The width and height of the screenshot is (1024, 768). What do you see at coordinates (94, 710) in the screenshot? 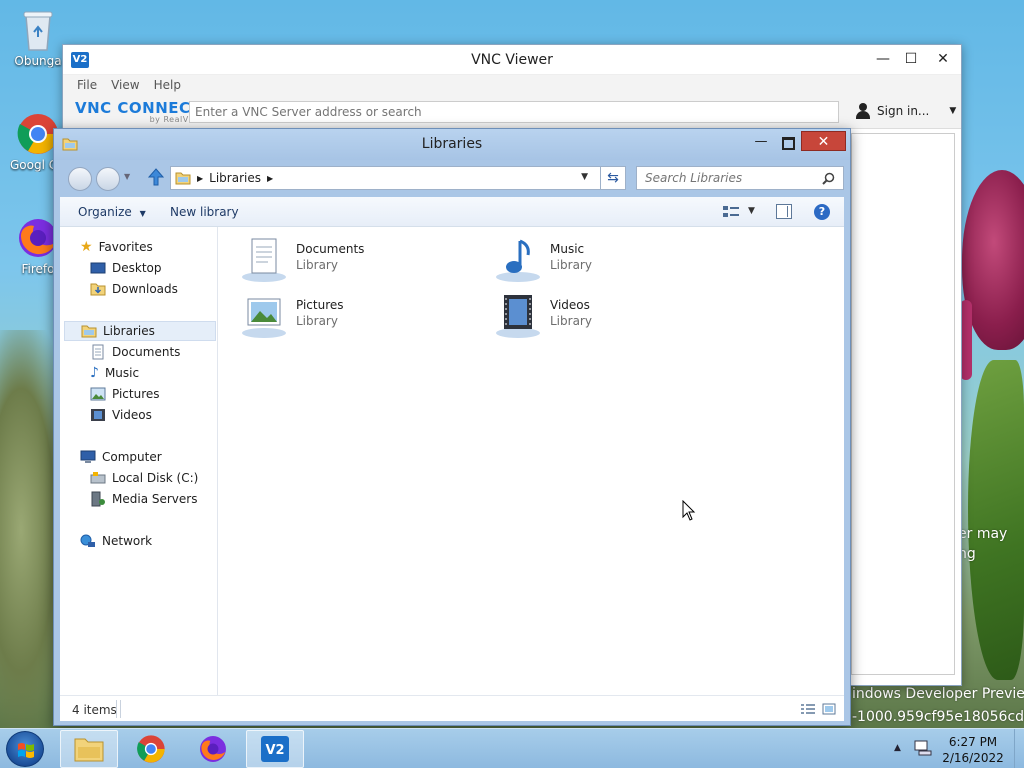
I see `item-count: 4 items` at bounding box center [94, 710].